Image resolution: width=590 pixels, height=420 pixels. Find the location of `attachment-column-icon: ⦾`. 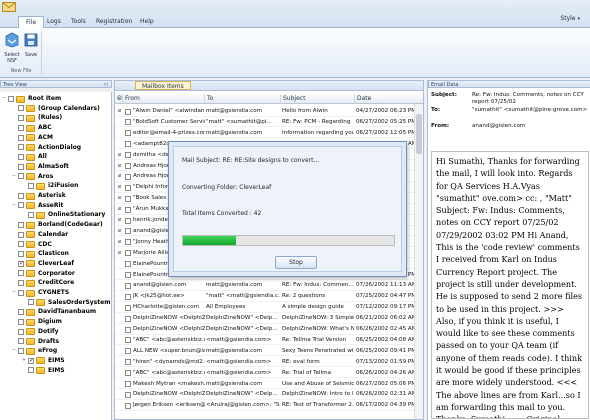

attachment-column-icon: ⦾ is located at coordinates (119, 99).